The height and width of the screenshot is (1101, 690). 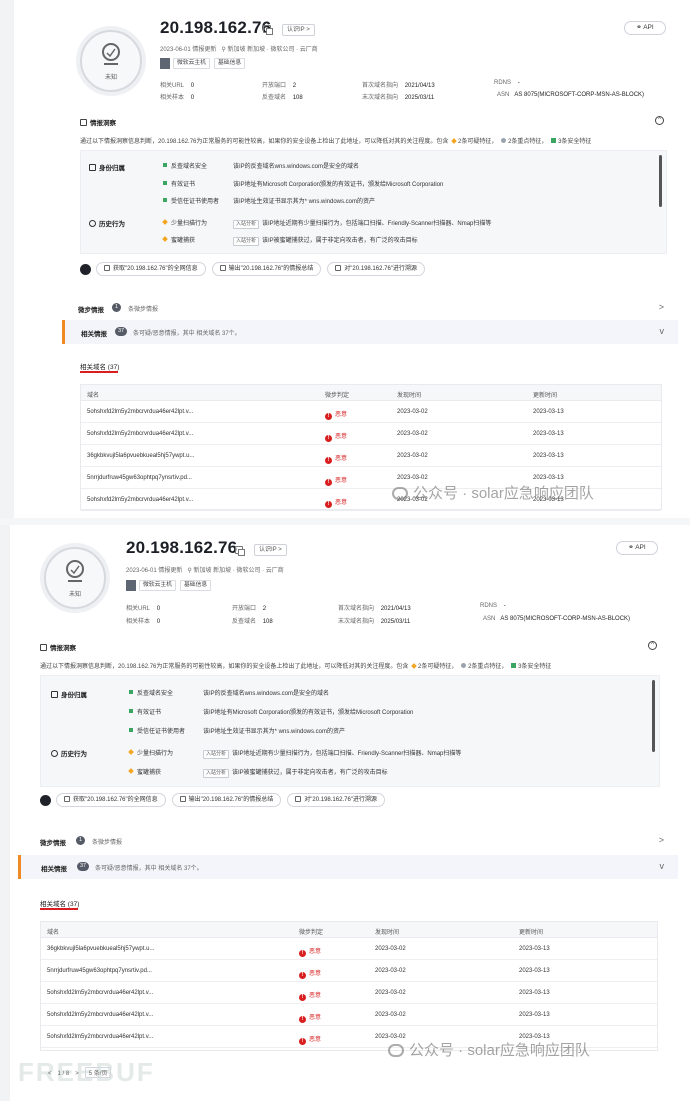 What do you see at coordinates (54, 869) in the screenshot?
I see `strip-title: 相关情报` at bounding box center [54, 869].